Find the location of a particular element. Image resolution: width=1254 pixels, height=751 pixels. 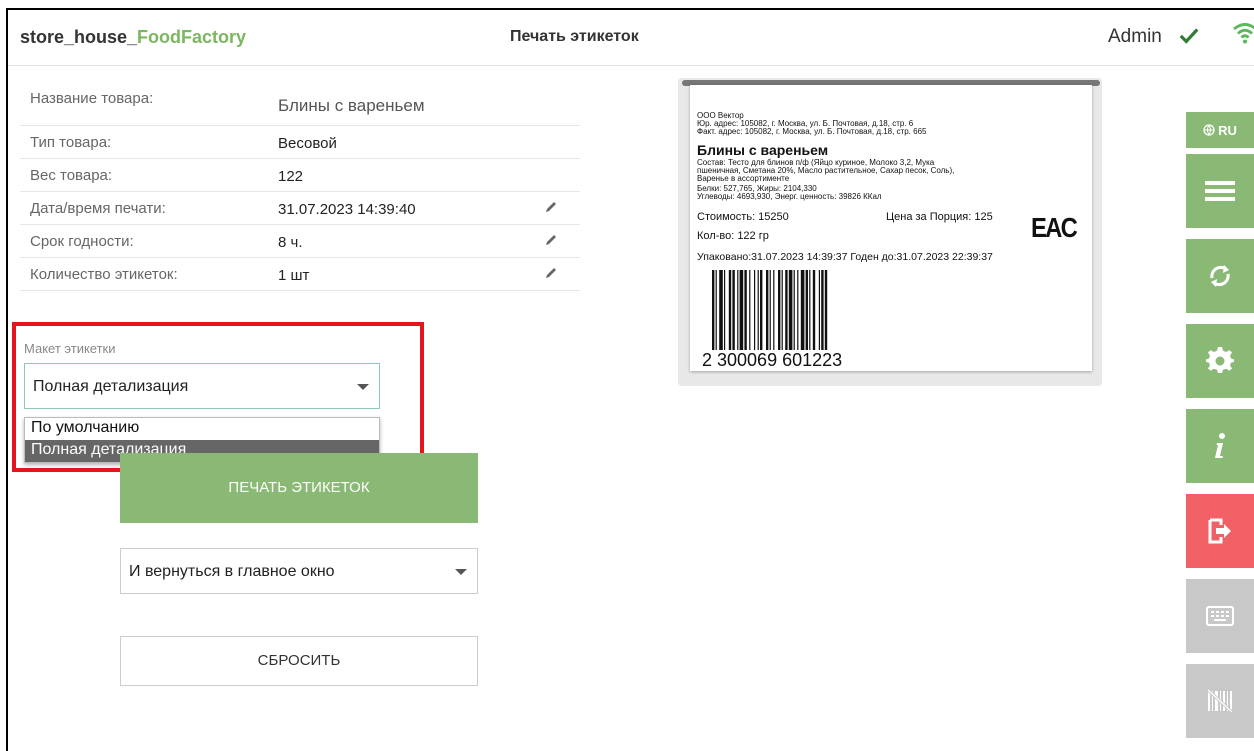

brand: store_house_FoodFactory is located at coordinates (133, 37).